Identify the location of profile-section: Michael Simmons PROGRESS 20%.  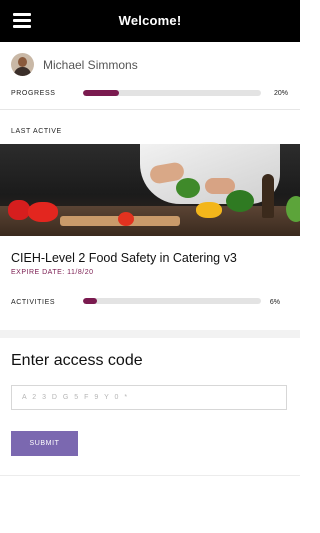
(150, 76).